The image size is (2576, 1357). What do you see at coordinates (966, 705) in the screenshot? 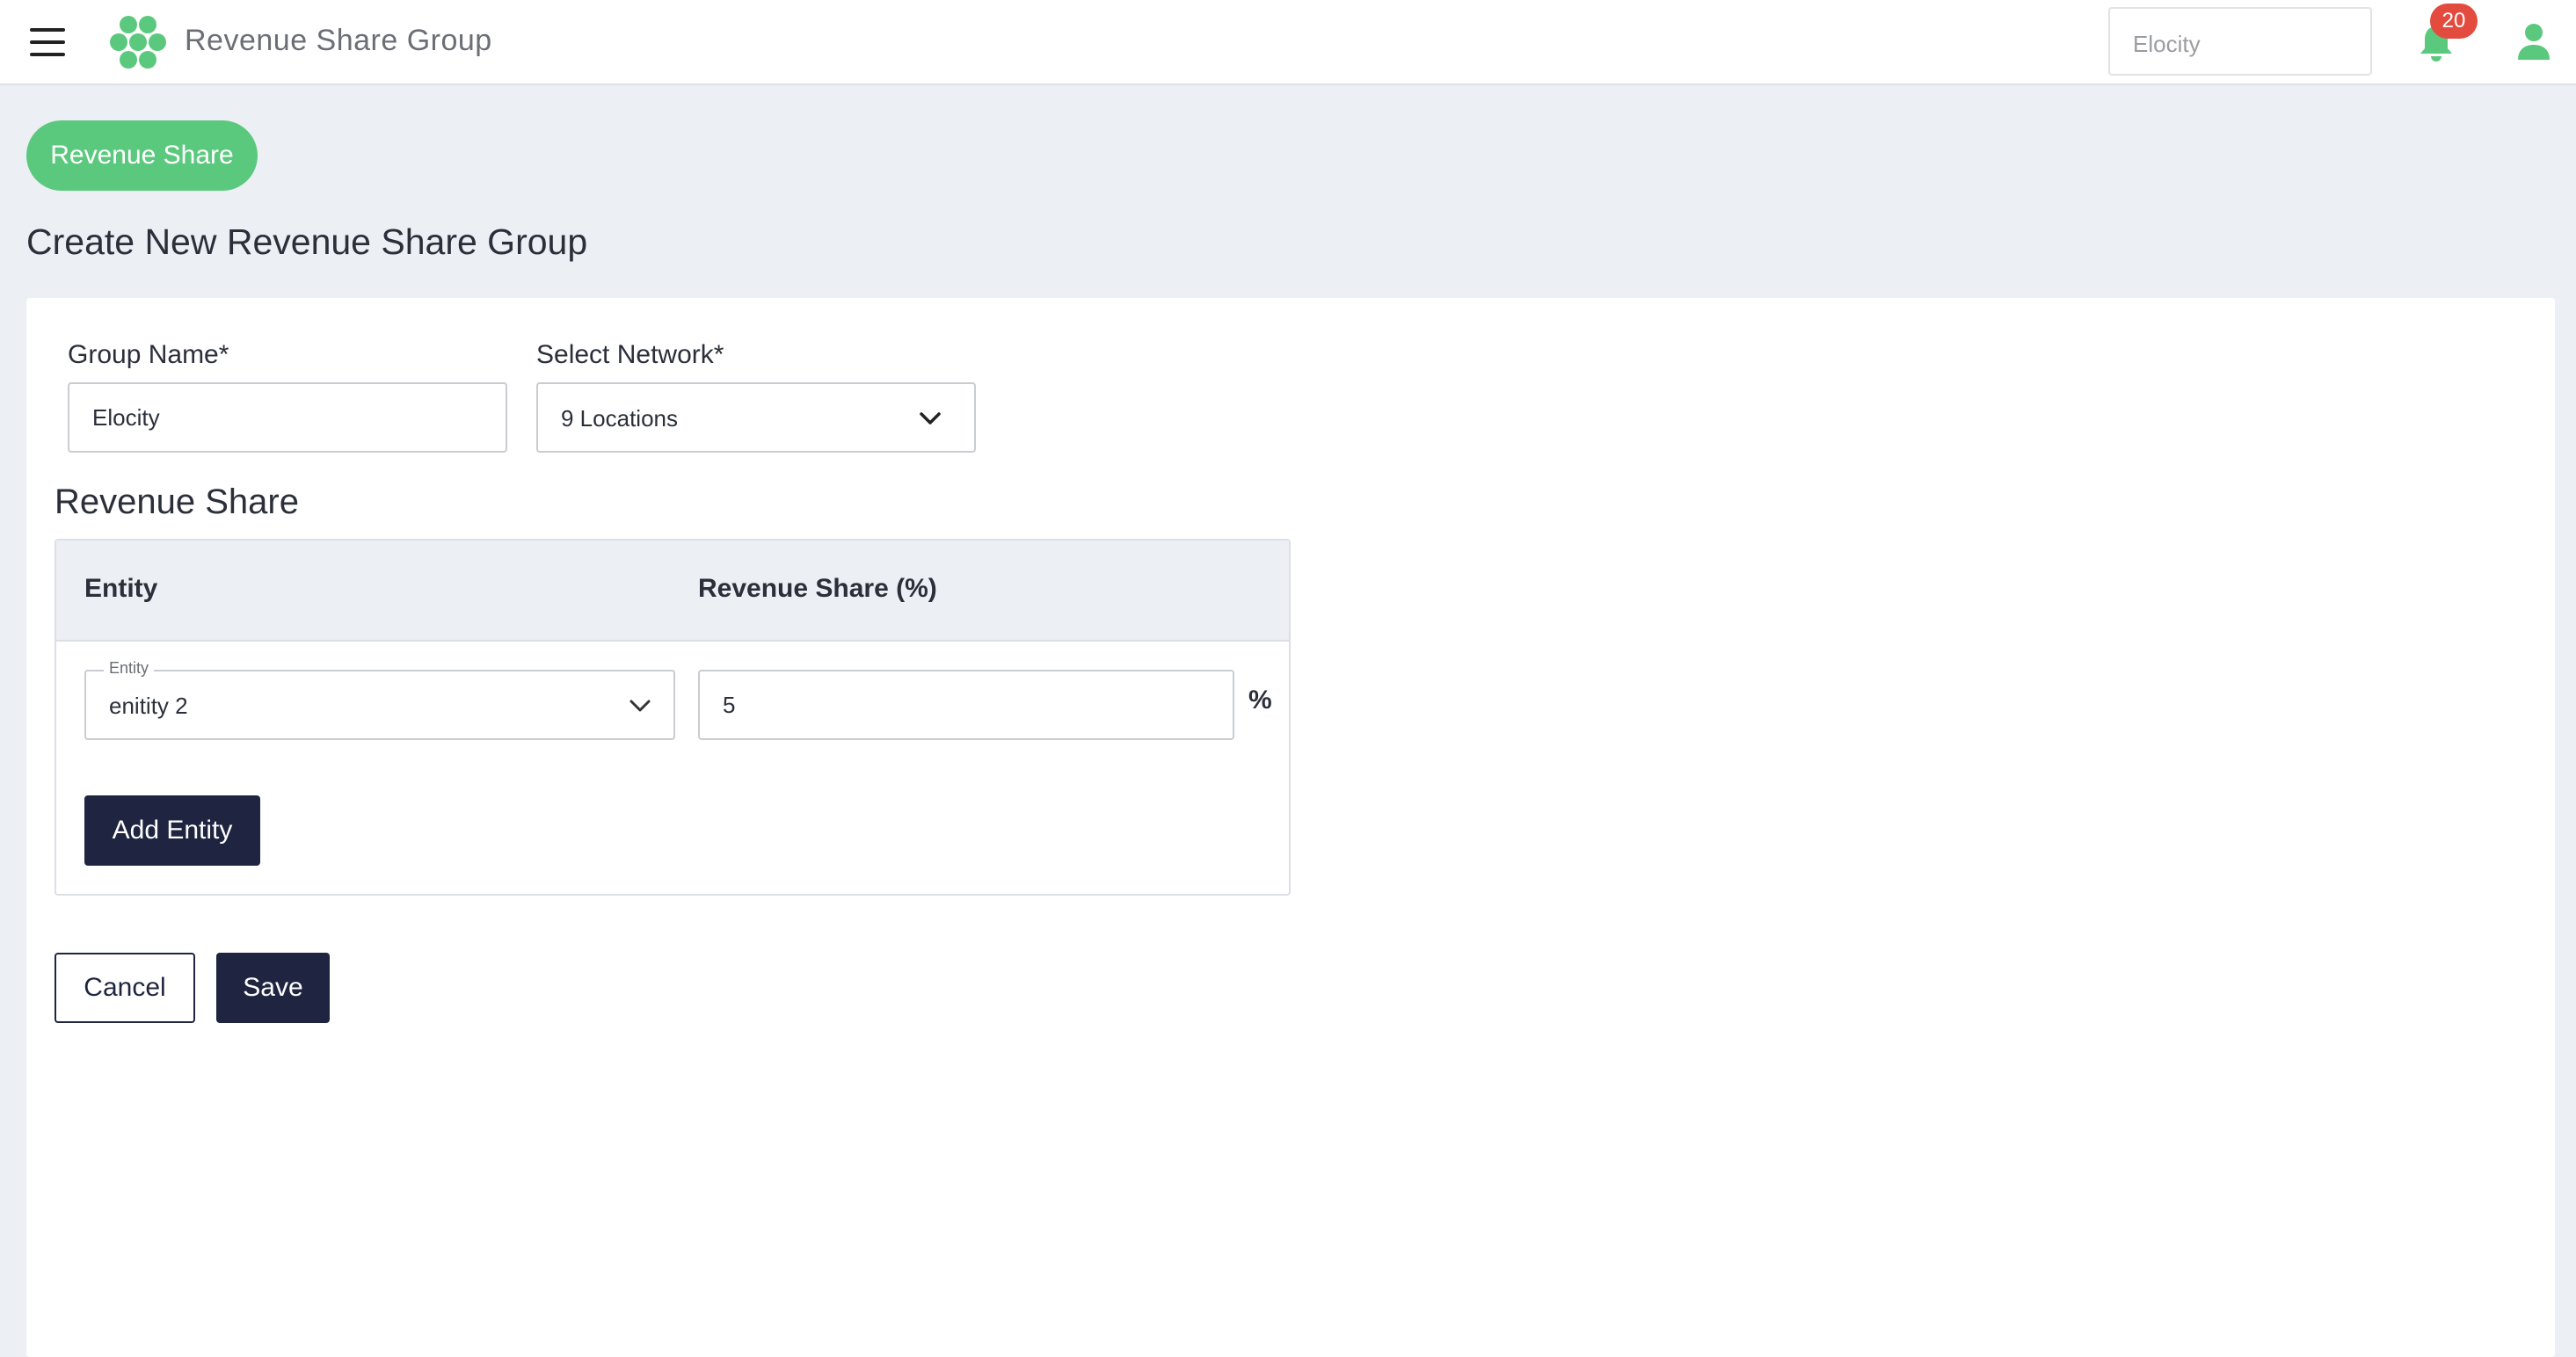
I see `revenue-share-input` at bounding box center [966, 705].